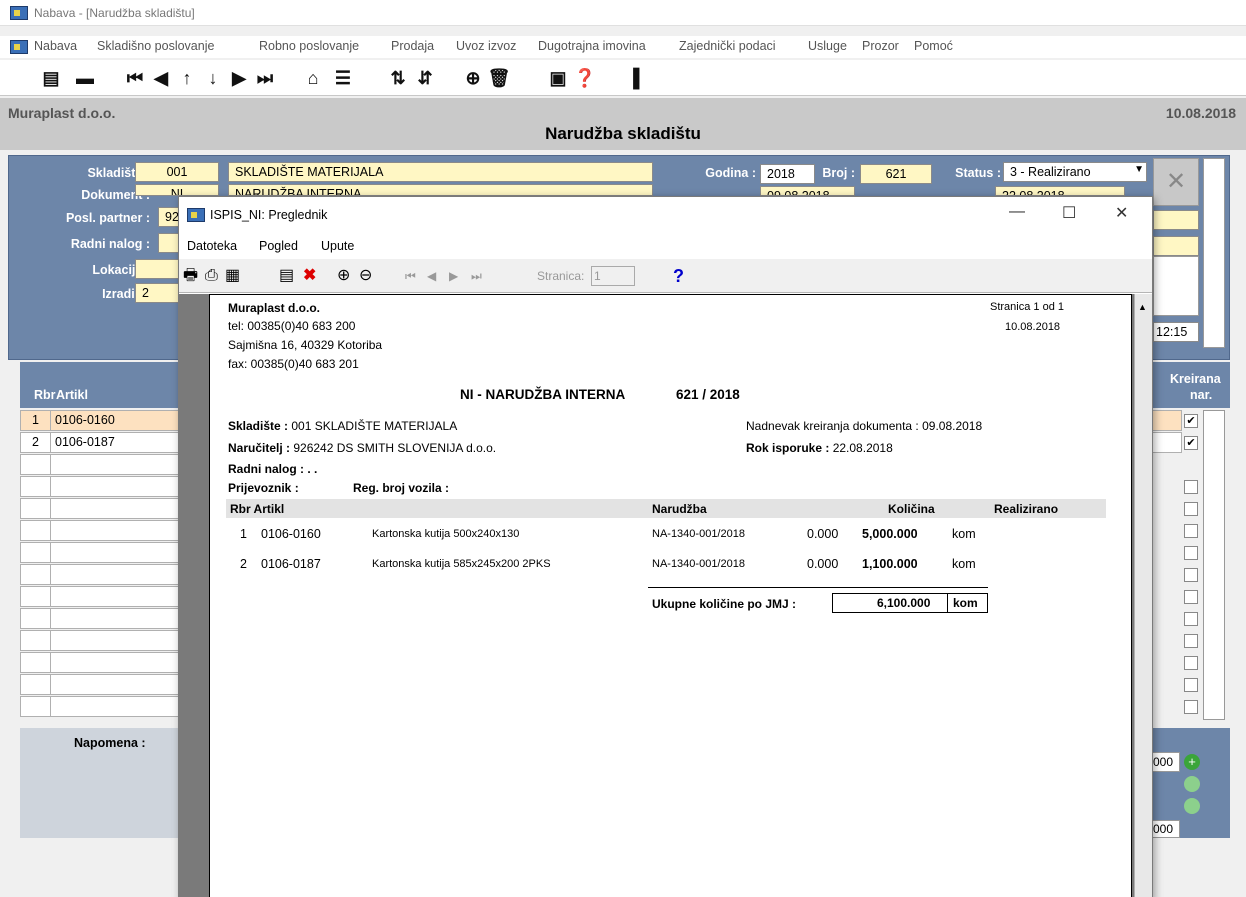  Describe the element at coordinates (1176, 182) in the screenshot. I see `tools-icon: ✕` at that location.